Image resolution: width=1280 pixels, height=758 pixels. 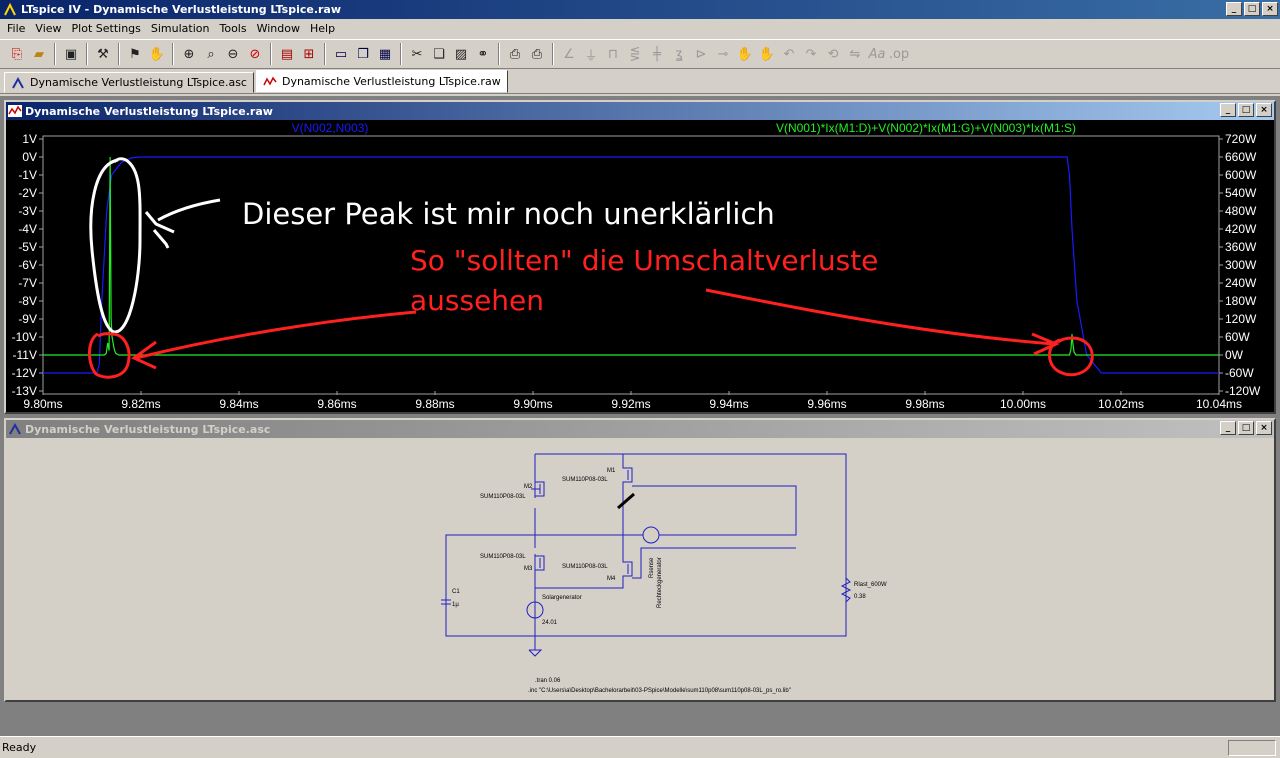 I want to click on pan-icon: ⌕, so click(x=211, y=54).